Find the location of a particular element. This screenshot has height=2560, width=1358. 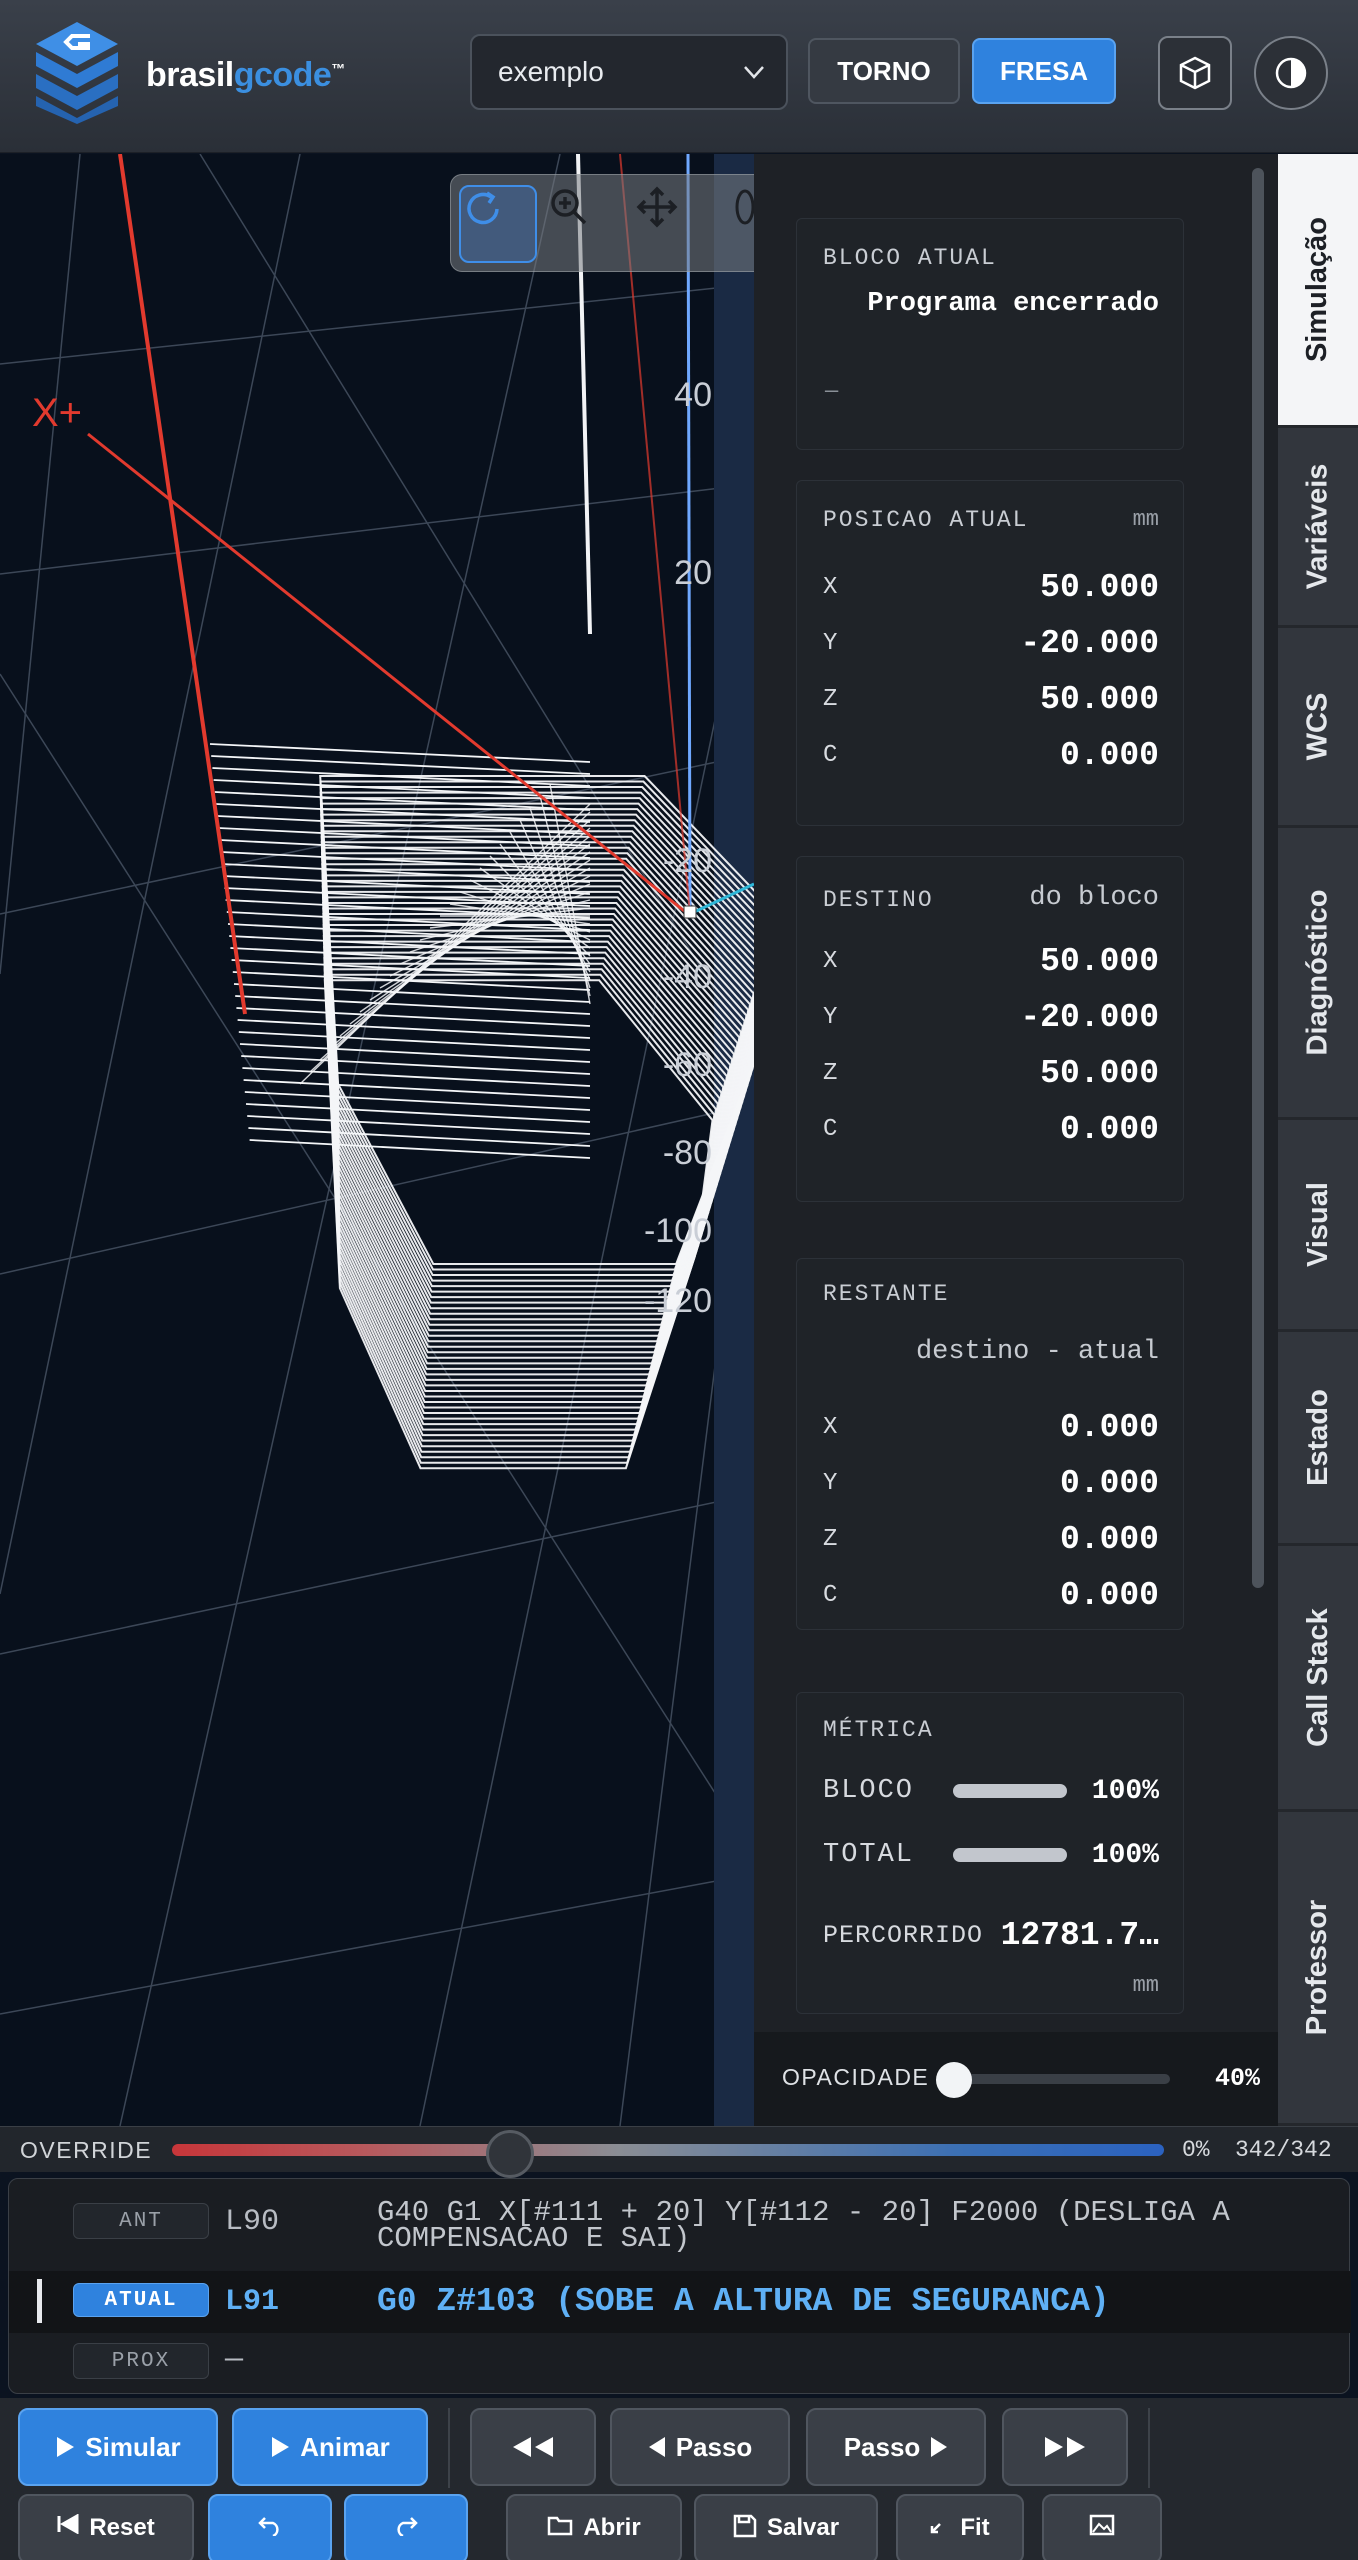

contrast-icon is located at coordinates (1291, 73).